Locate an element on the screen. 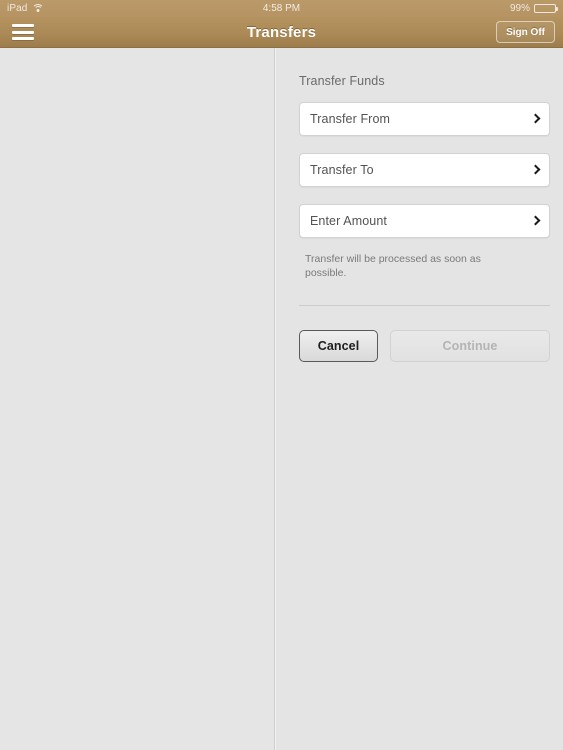 Image resolution: width=563 pixels, height=750 pixels. status-bar-left: iPad is located at coordinates (26, 8).